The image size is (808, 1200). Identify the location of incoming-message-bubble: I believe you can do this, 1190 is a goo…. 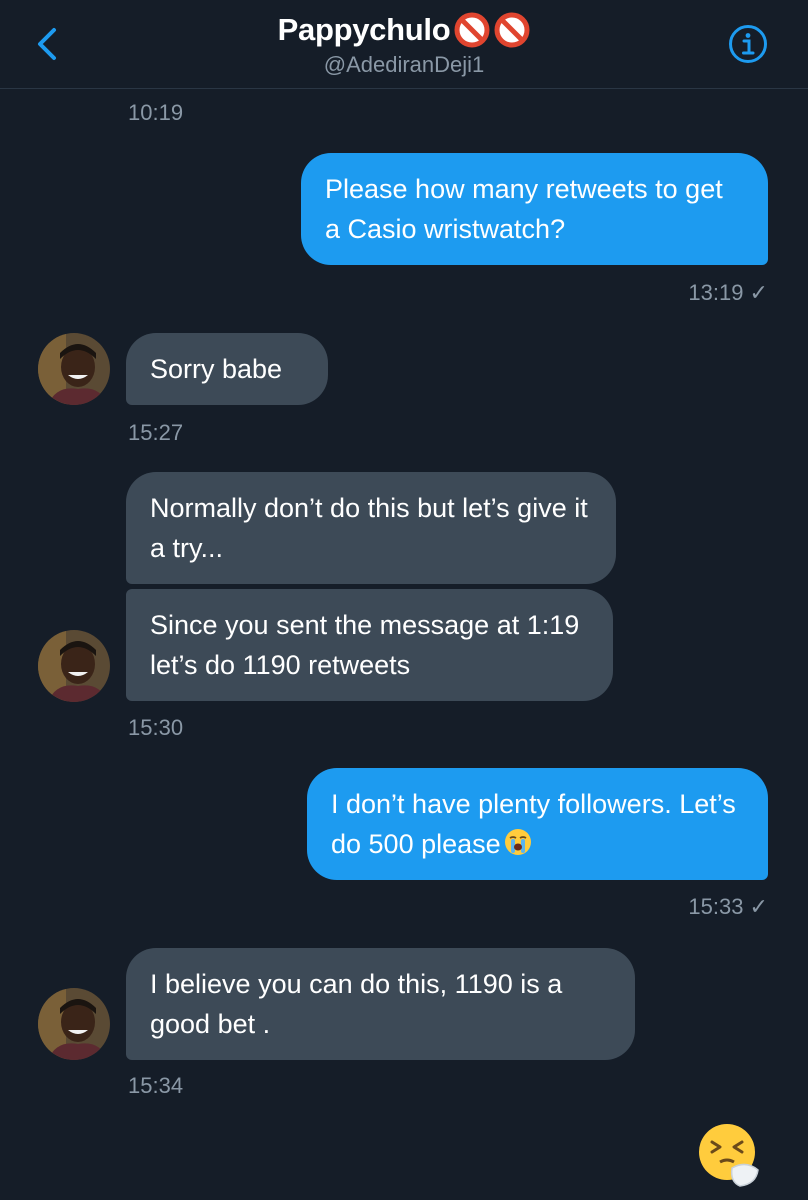
(380, 1004).